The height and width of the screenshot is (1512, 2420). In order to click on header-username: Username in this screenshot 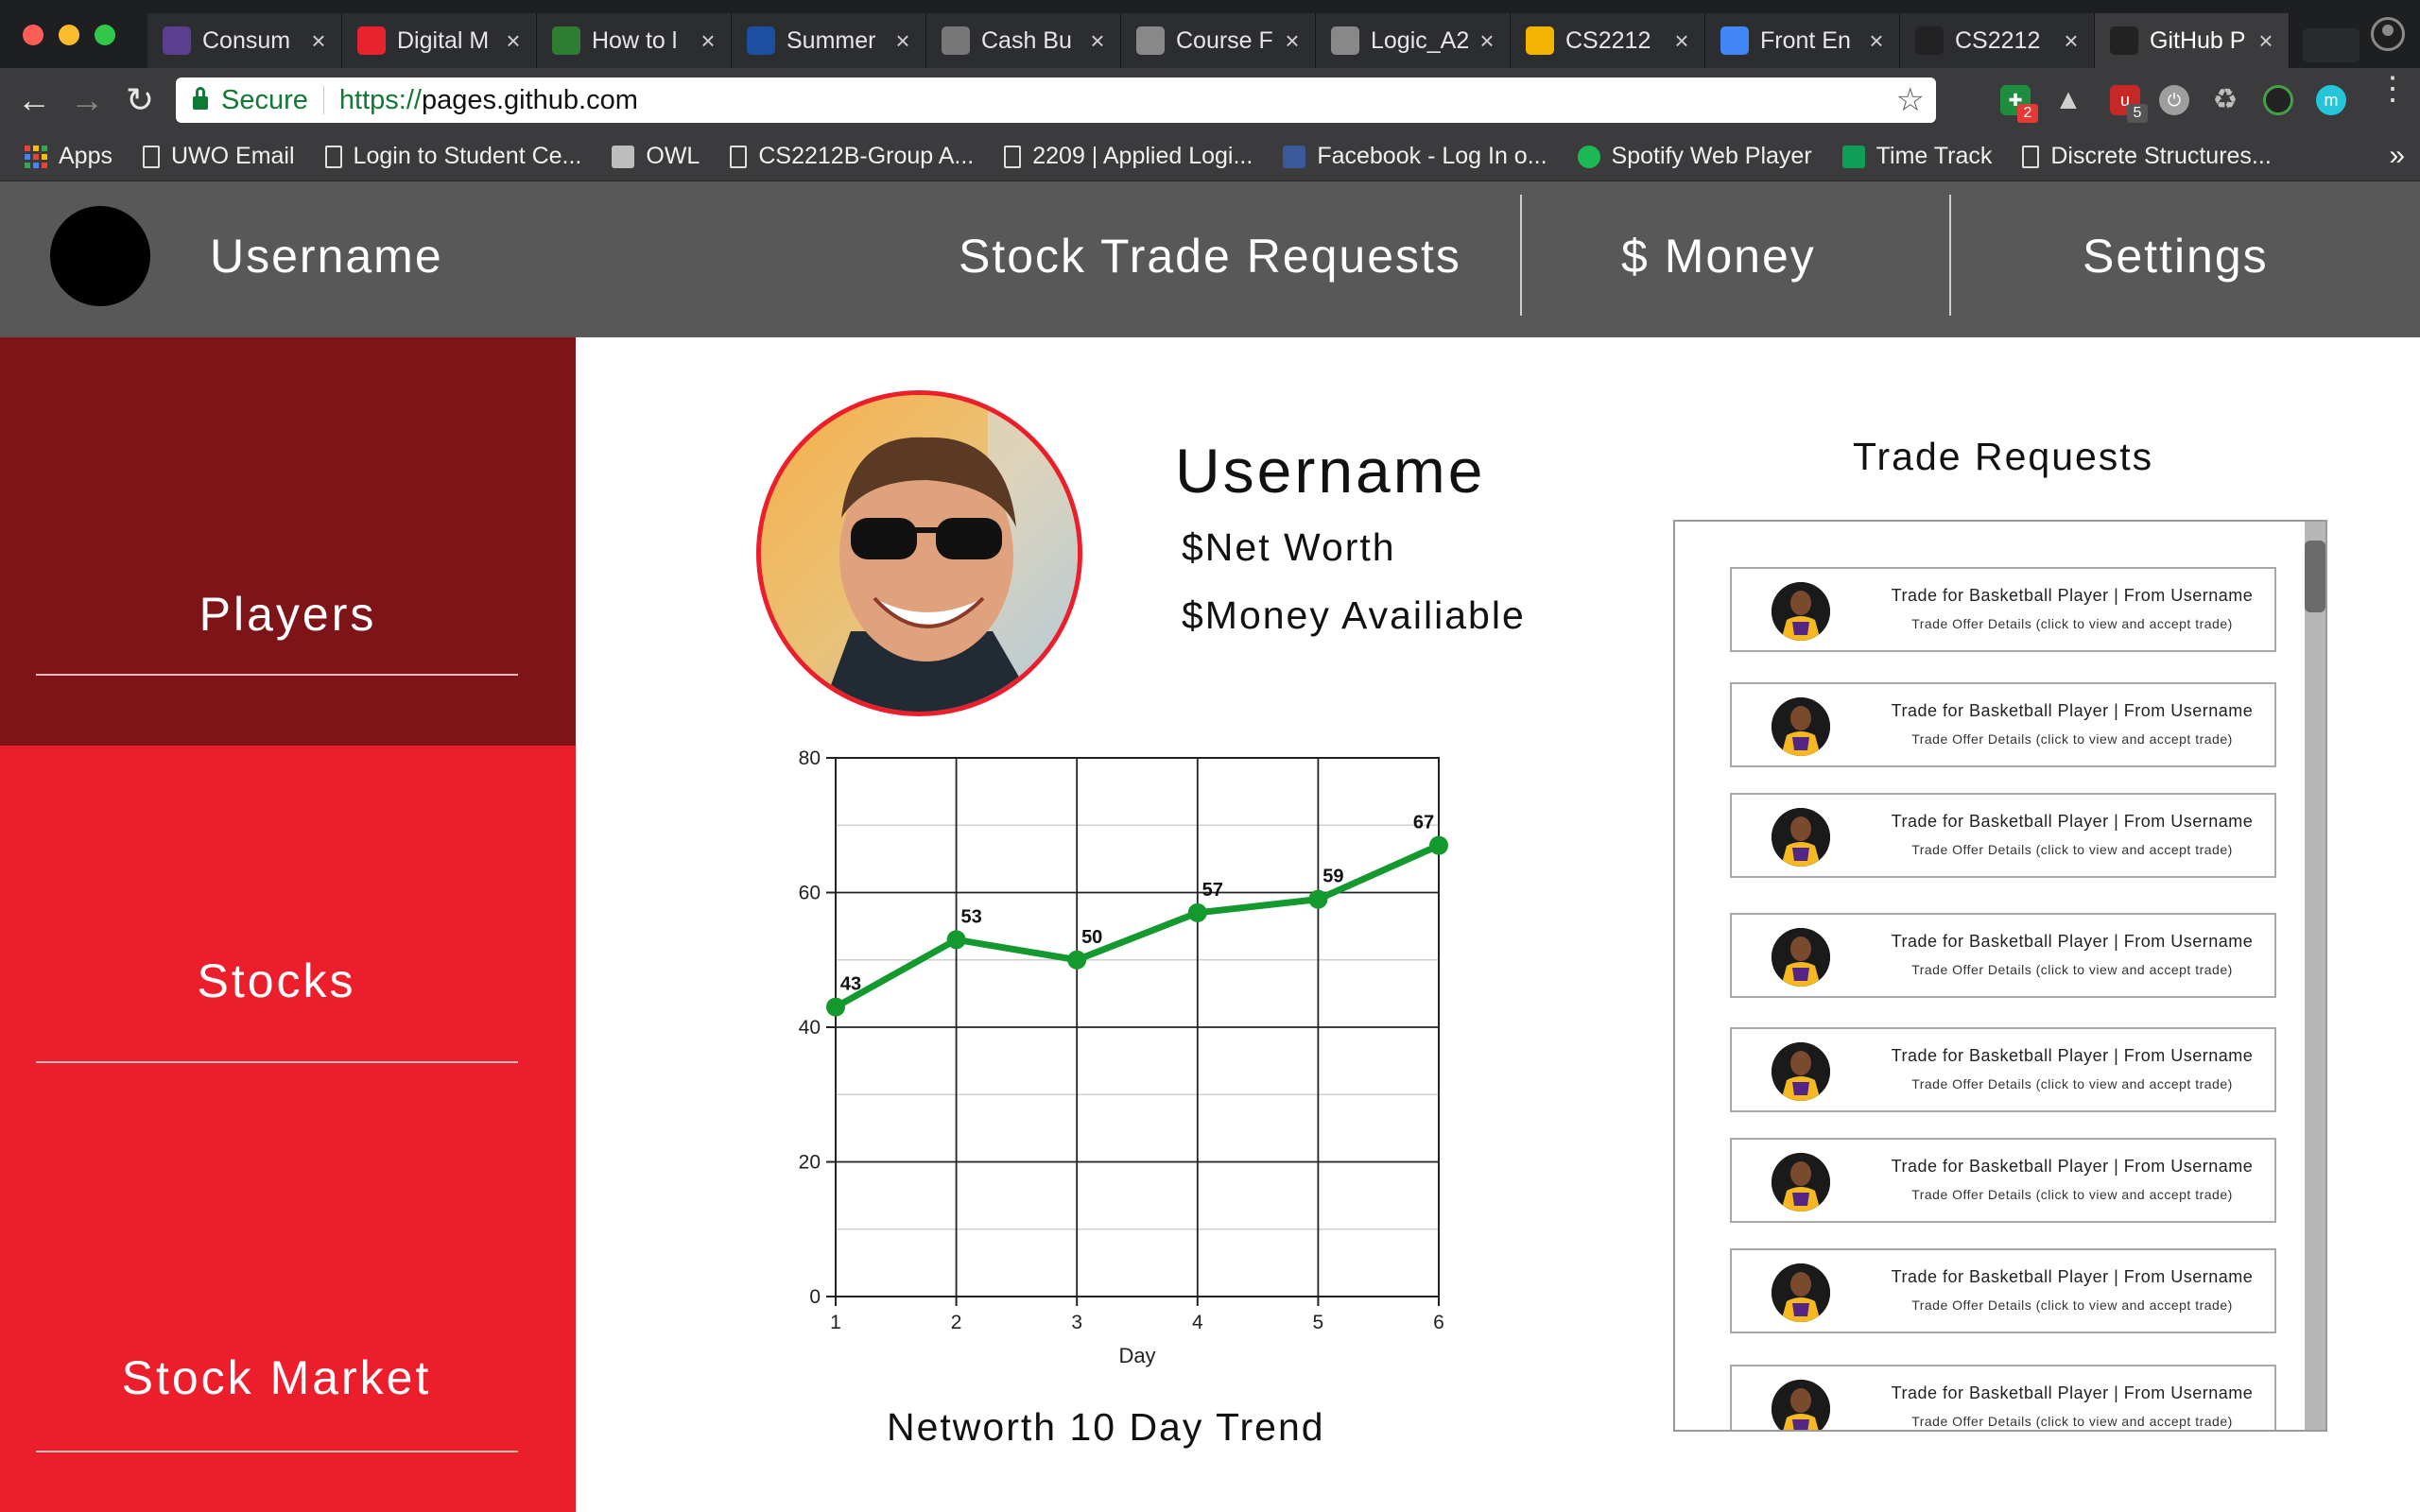, I will do `click(326, 256)`.